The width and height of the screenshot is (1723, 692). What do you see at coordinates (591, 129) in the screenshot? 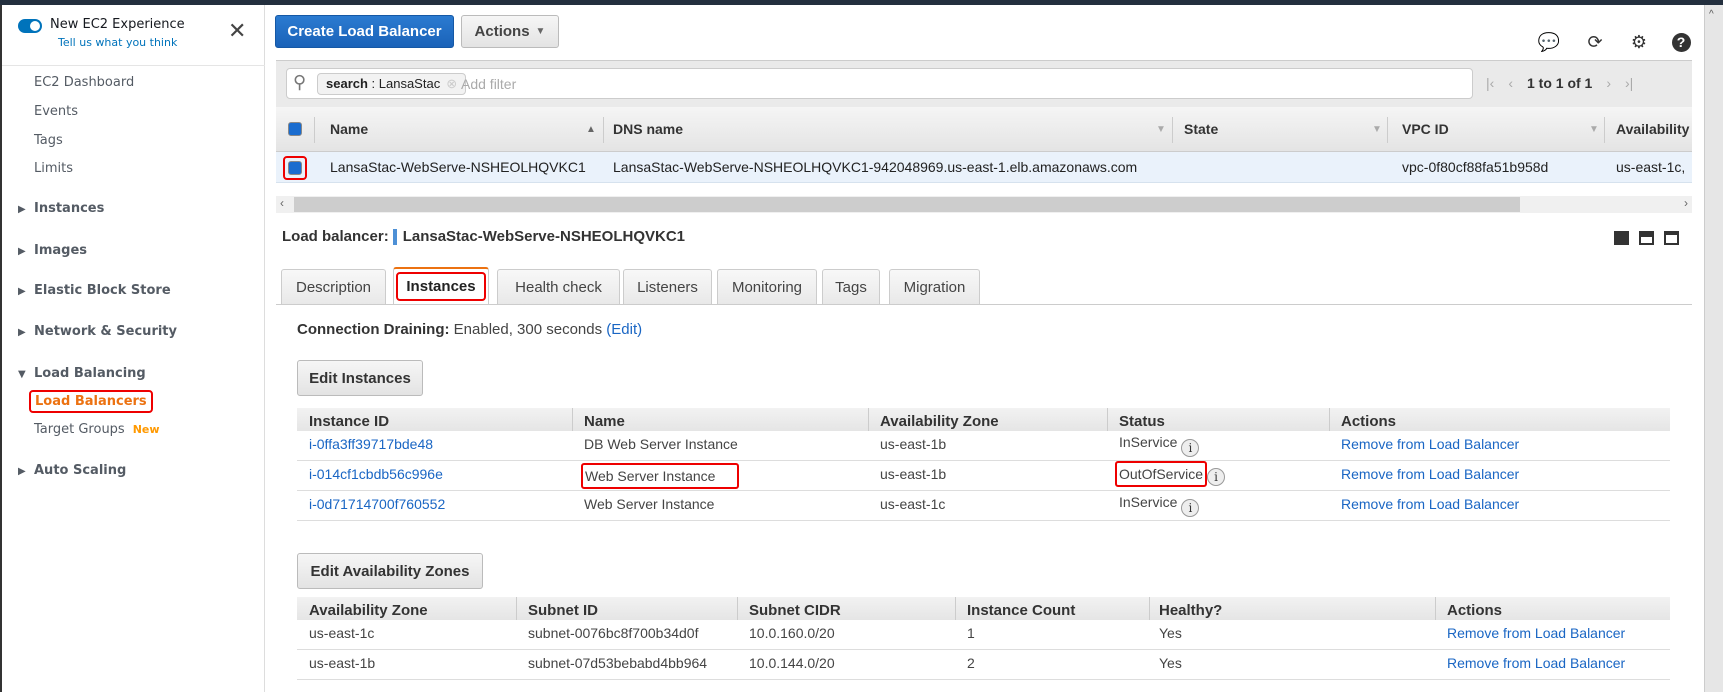
I see `sort-asc-icon: ▲` at bounding box center [591, 129].